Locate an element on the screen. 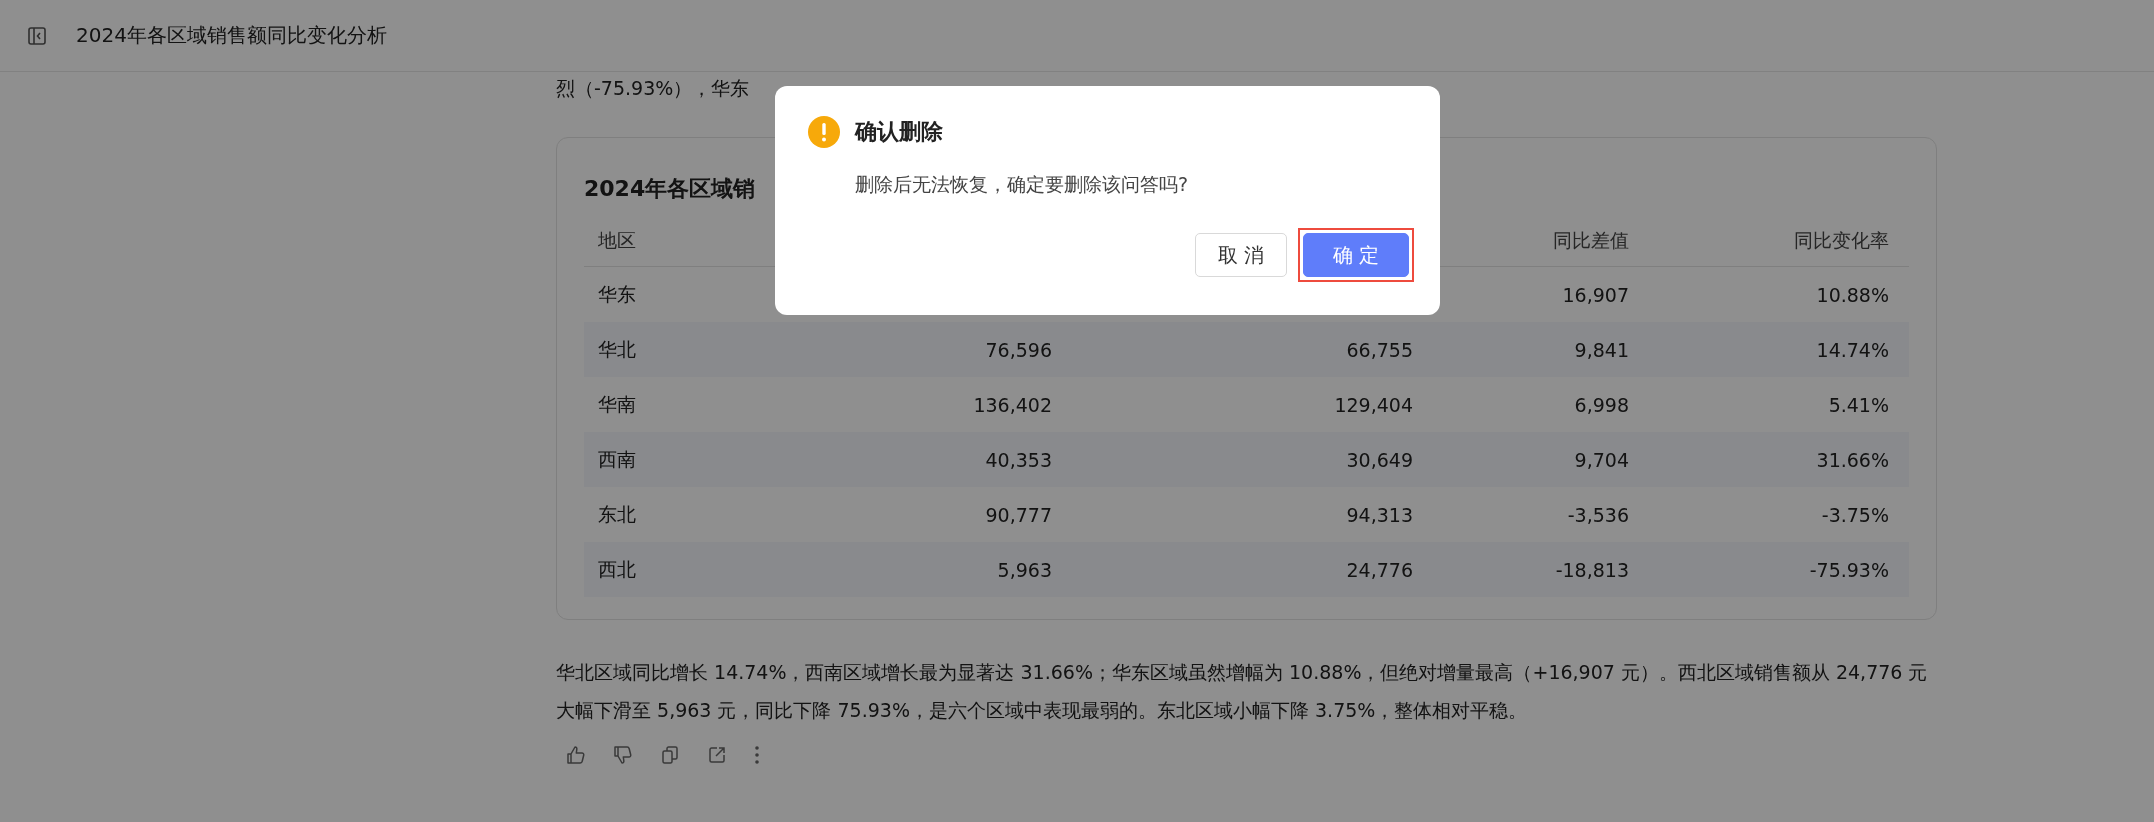  table-cell-text: 24,776 is located at coordinates (1379, 569).